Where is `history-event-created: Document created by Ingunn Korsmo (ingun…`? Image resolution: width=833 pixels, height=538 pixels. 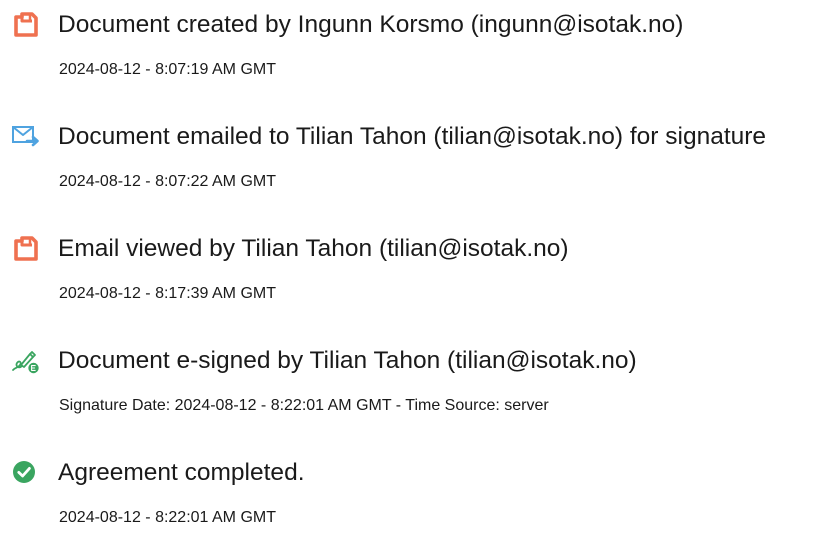 history-event-created: Document created by Ingunn Korsmo (ingun… is located at coordinates (416, 40).